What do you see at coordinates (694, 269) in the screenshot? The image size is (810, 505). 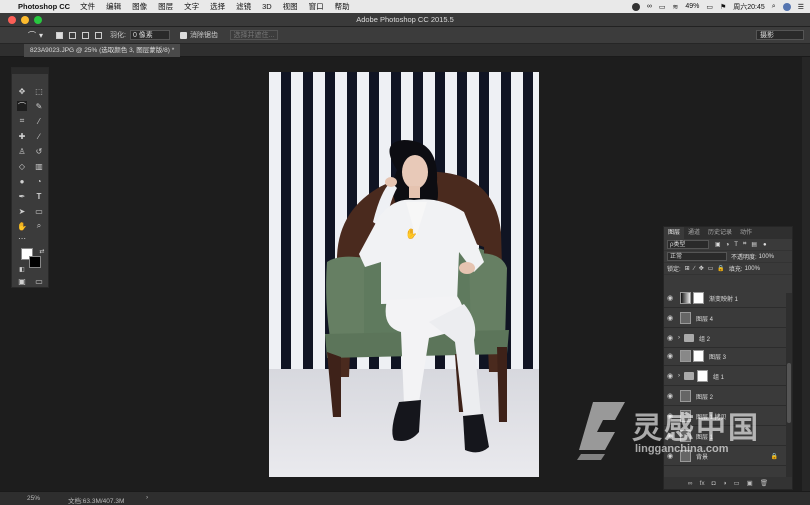 I see `lock-pixels-icon: ∕` at bounding box center [694, 269].